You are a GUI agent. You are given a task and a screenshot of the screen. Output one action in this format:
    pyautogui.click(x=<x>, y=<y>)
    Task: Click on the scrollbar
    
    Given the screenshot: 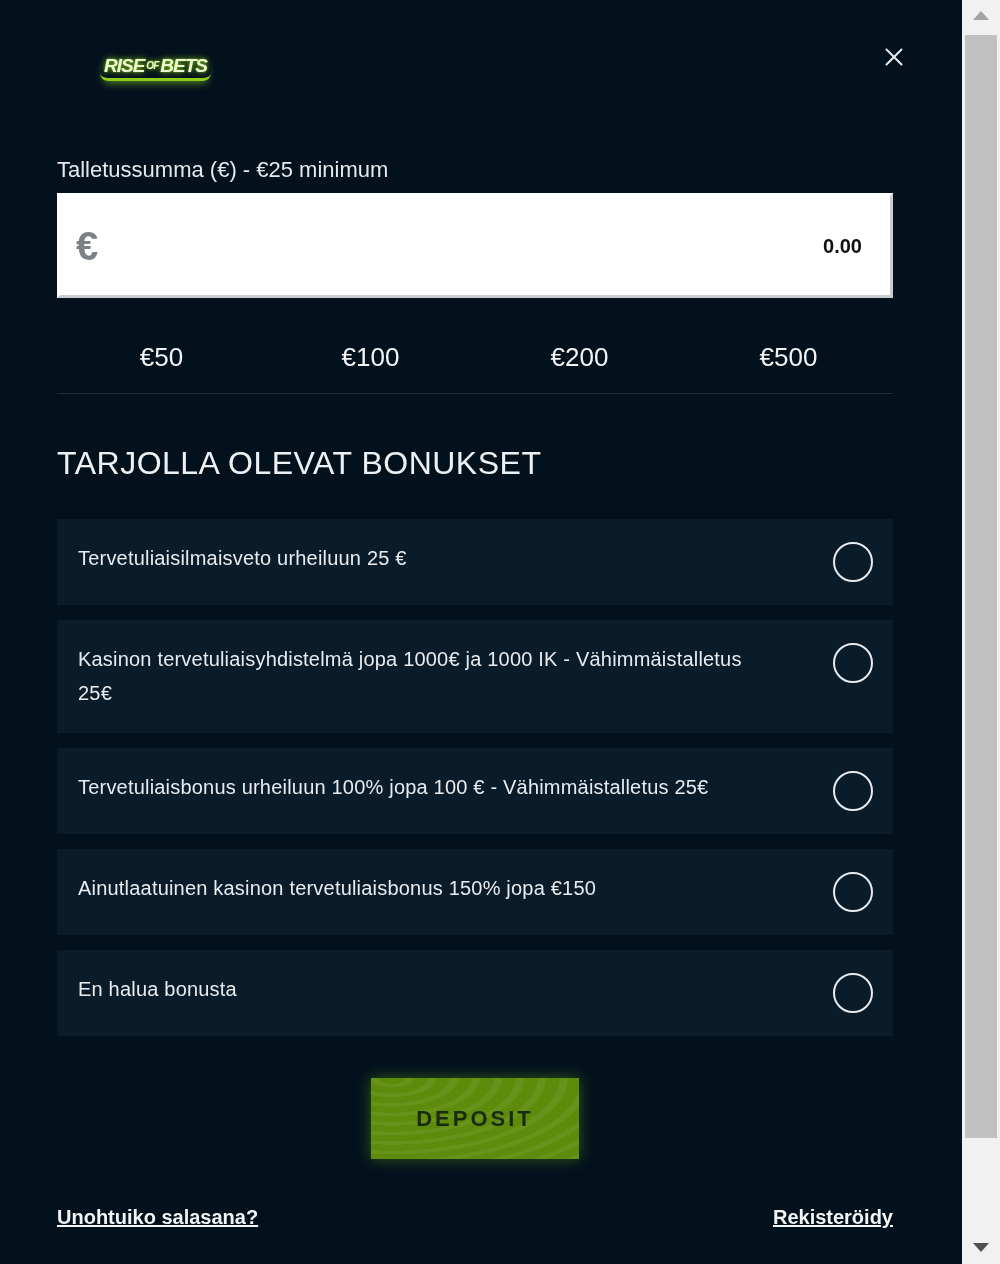 What is the action you would take?
    pyautogui.click(x=981, y=632)
    